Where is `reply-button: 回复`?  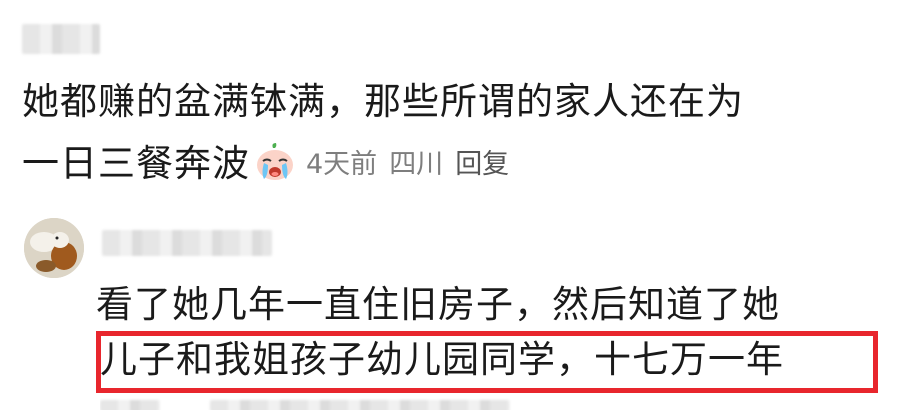
reply-button: 回复 is located at coordinates (482, 164).